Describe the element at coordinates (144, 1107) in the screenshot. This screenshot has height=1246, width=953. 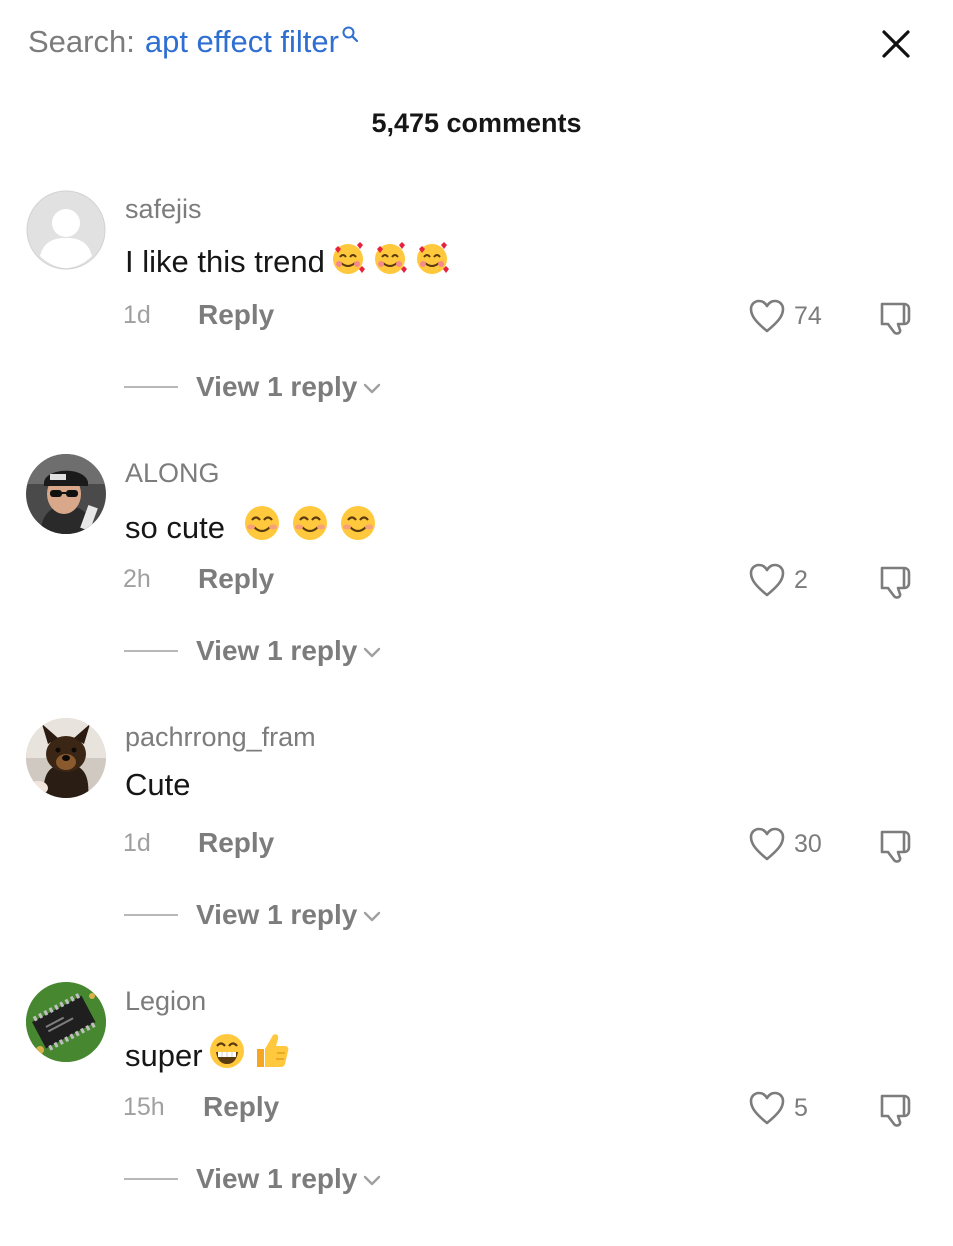
I see `comment-time: 15h` at that location.